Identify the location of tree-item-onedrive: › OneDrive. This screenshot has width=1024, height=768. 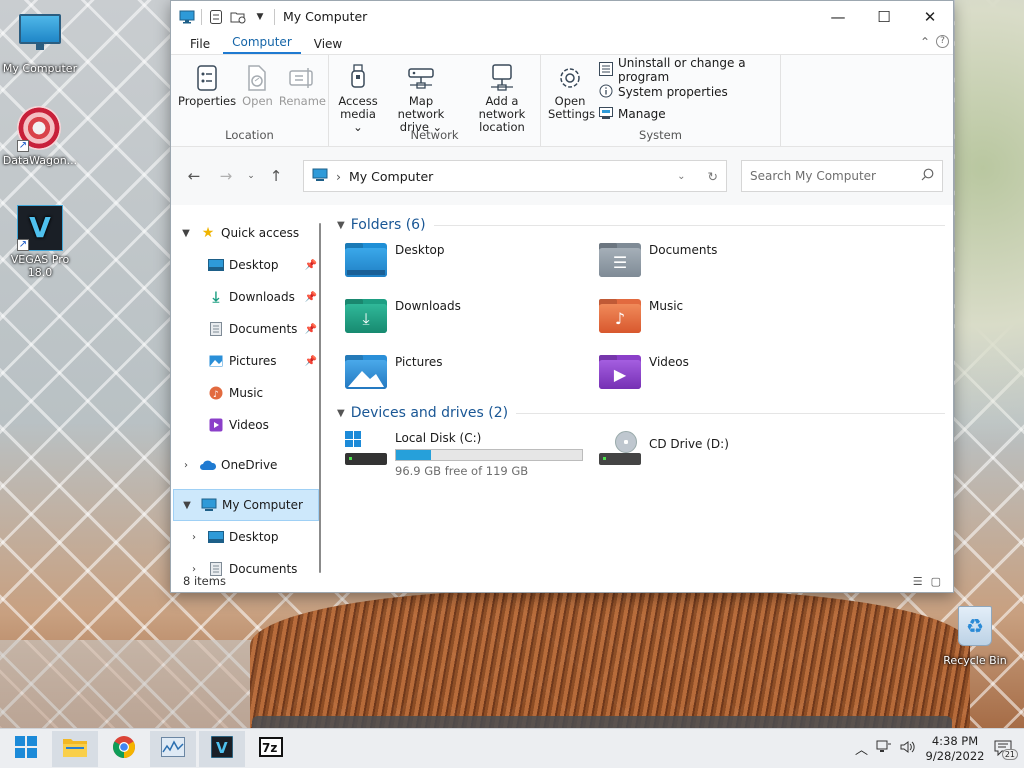
(246, 465).